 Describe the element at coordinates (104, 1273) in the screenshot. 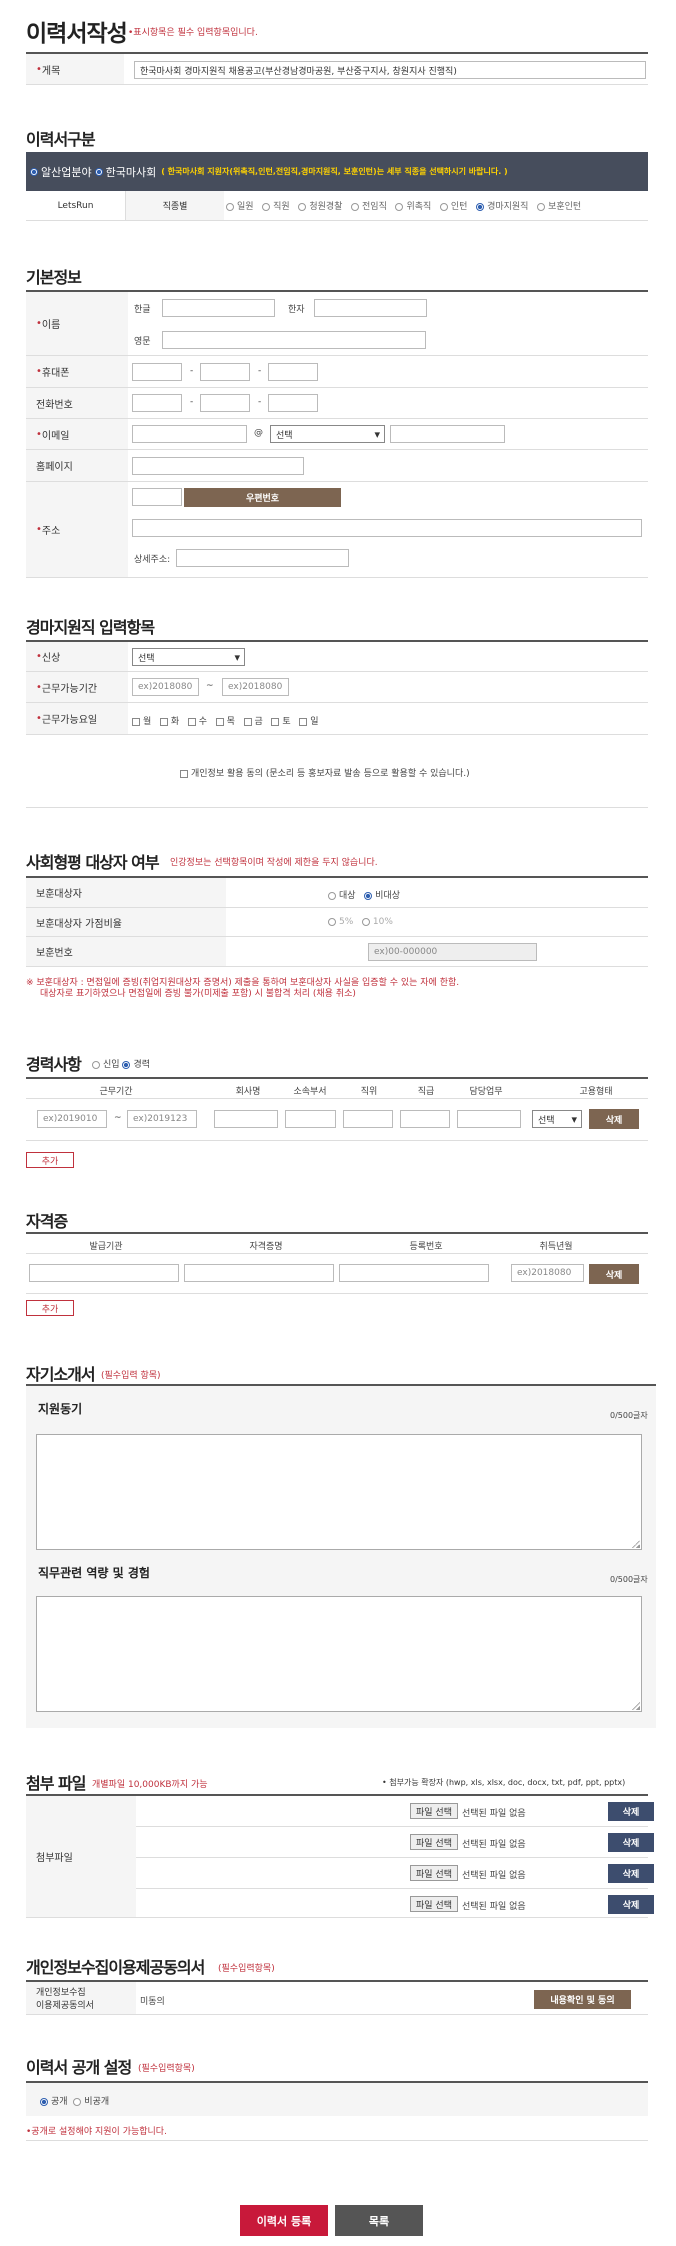

I see `issuer-input` at that location.